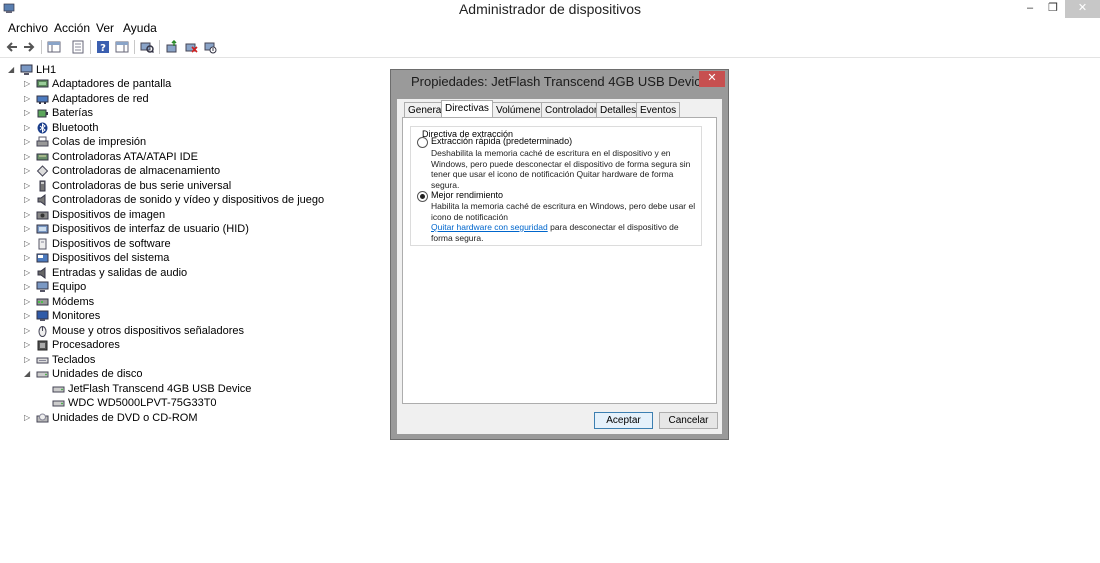 The height and width of the screenshot is (563, 1100). What do you see at coordinates (658, 109) in the screenshot?
I see `tab-eventos: Eventos` at bounding box center [658, 109].